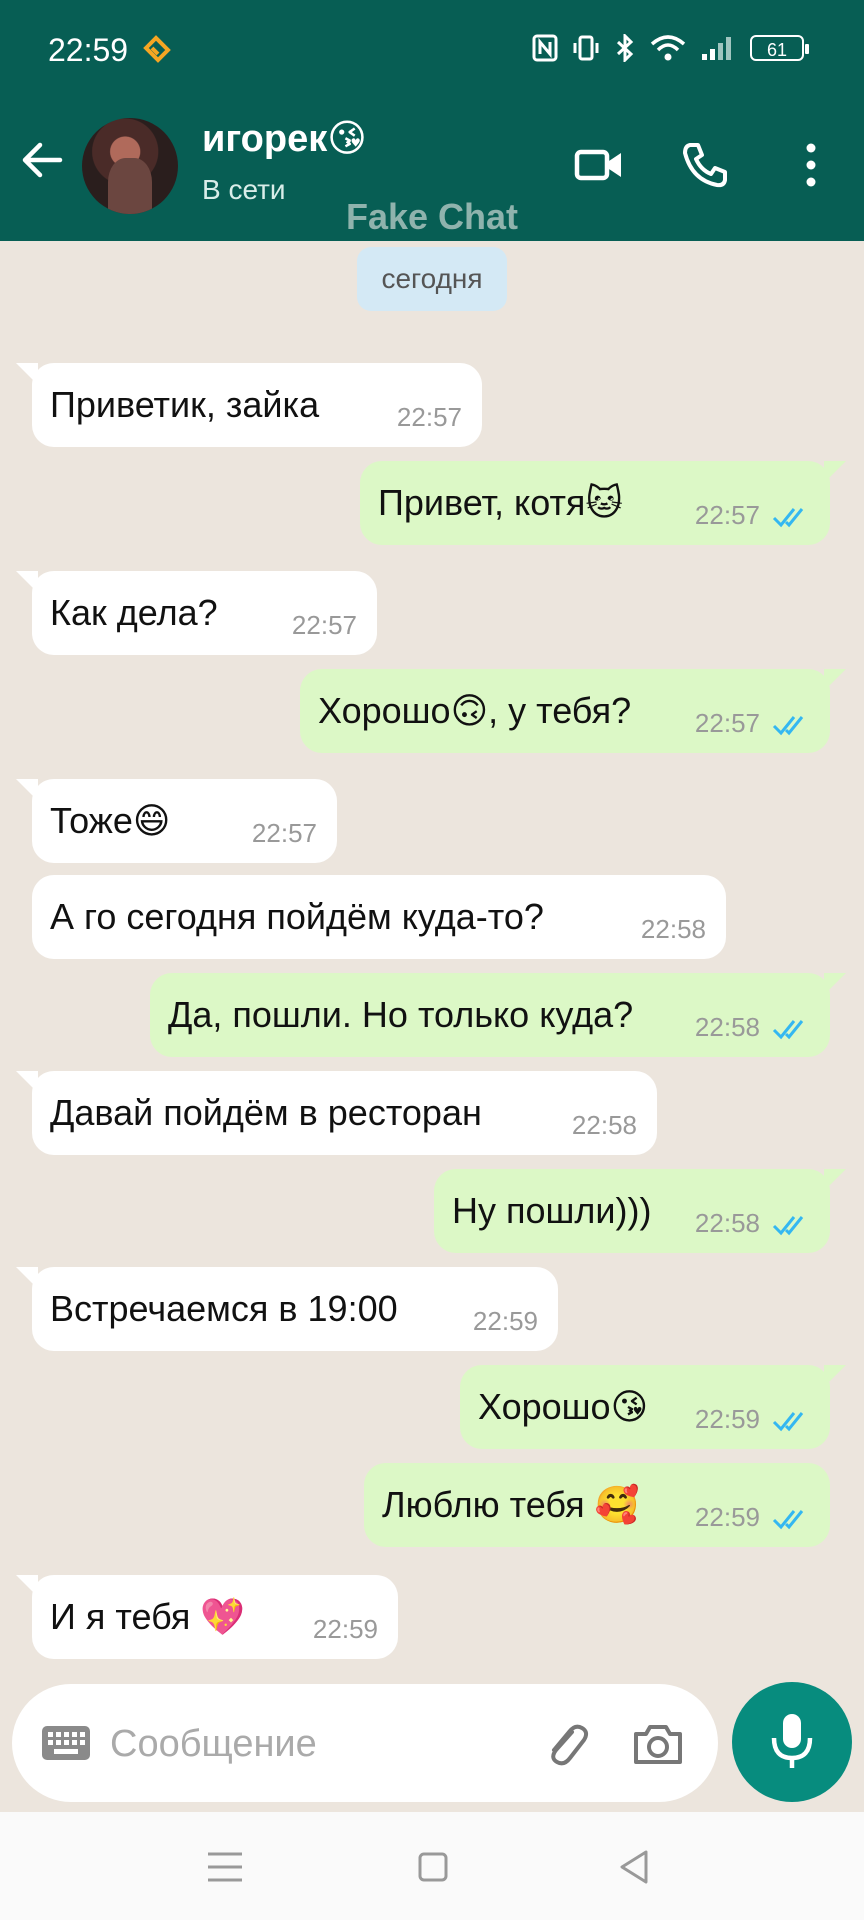 The image size is (864, 1920). Describe the element at coordinates (284, 138) in the screenshot. I see `contact-name: игорек😘` at that location.